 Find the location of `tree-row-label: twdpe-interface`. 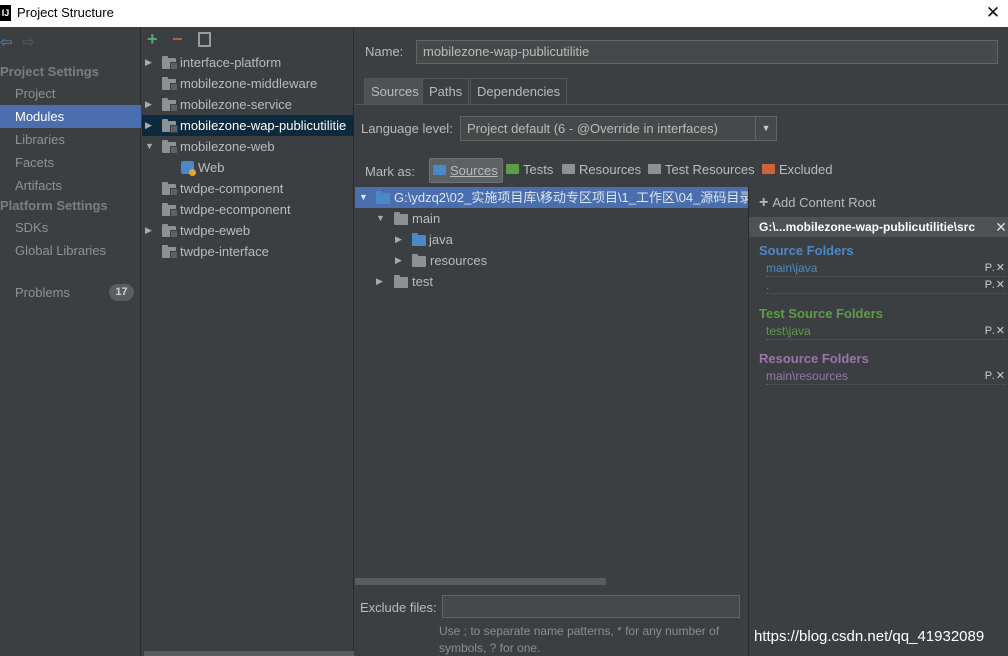

tree-row-label: twdpe-interface is located at coordinates (224, 251).